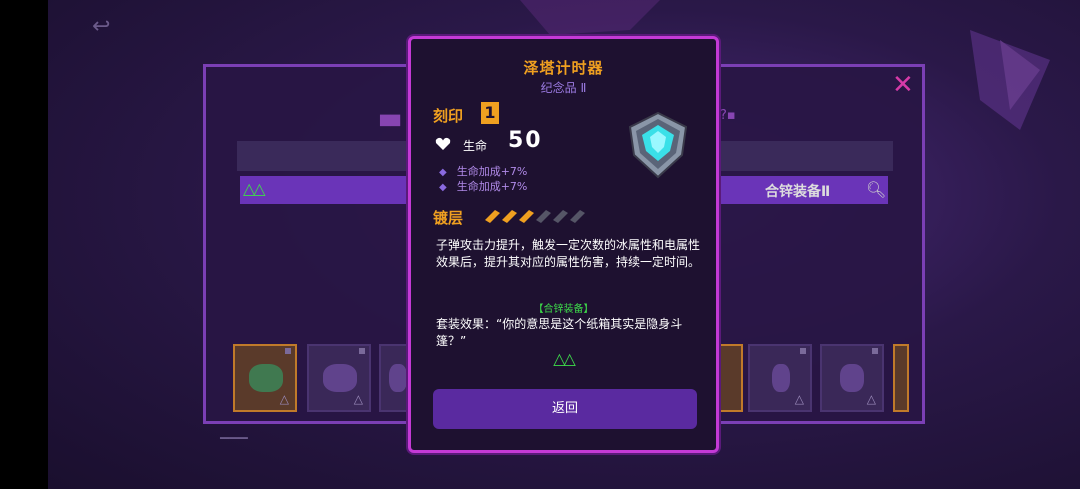 The image size is (1080, 489). I want to click on hp-label: 生命, so click(475, 146).